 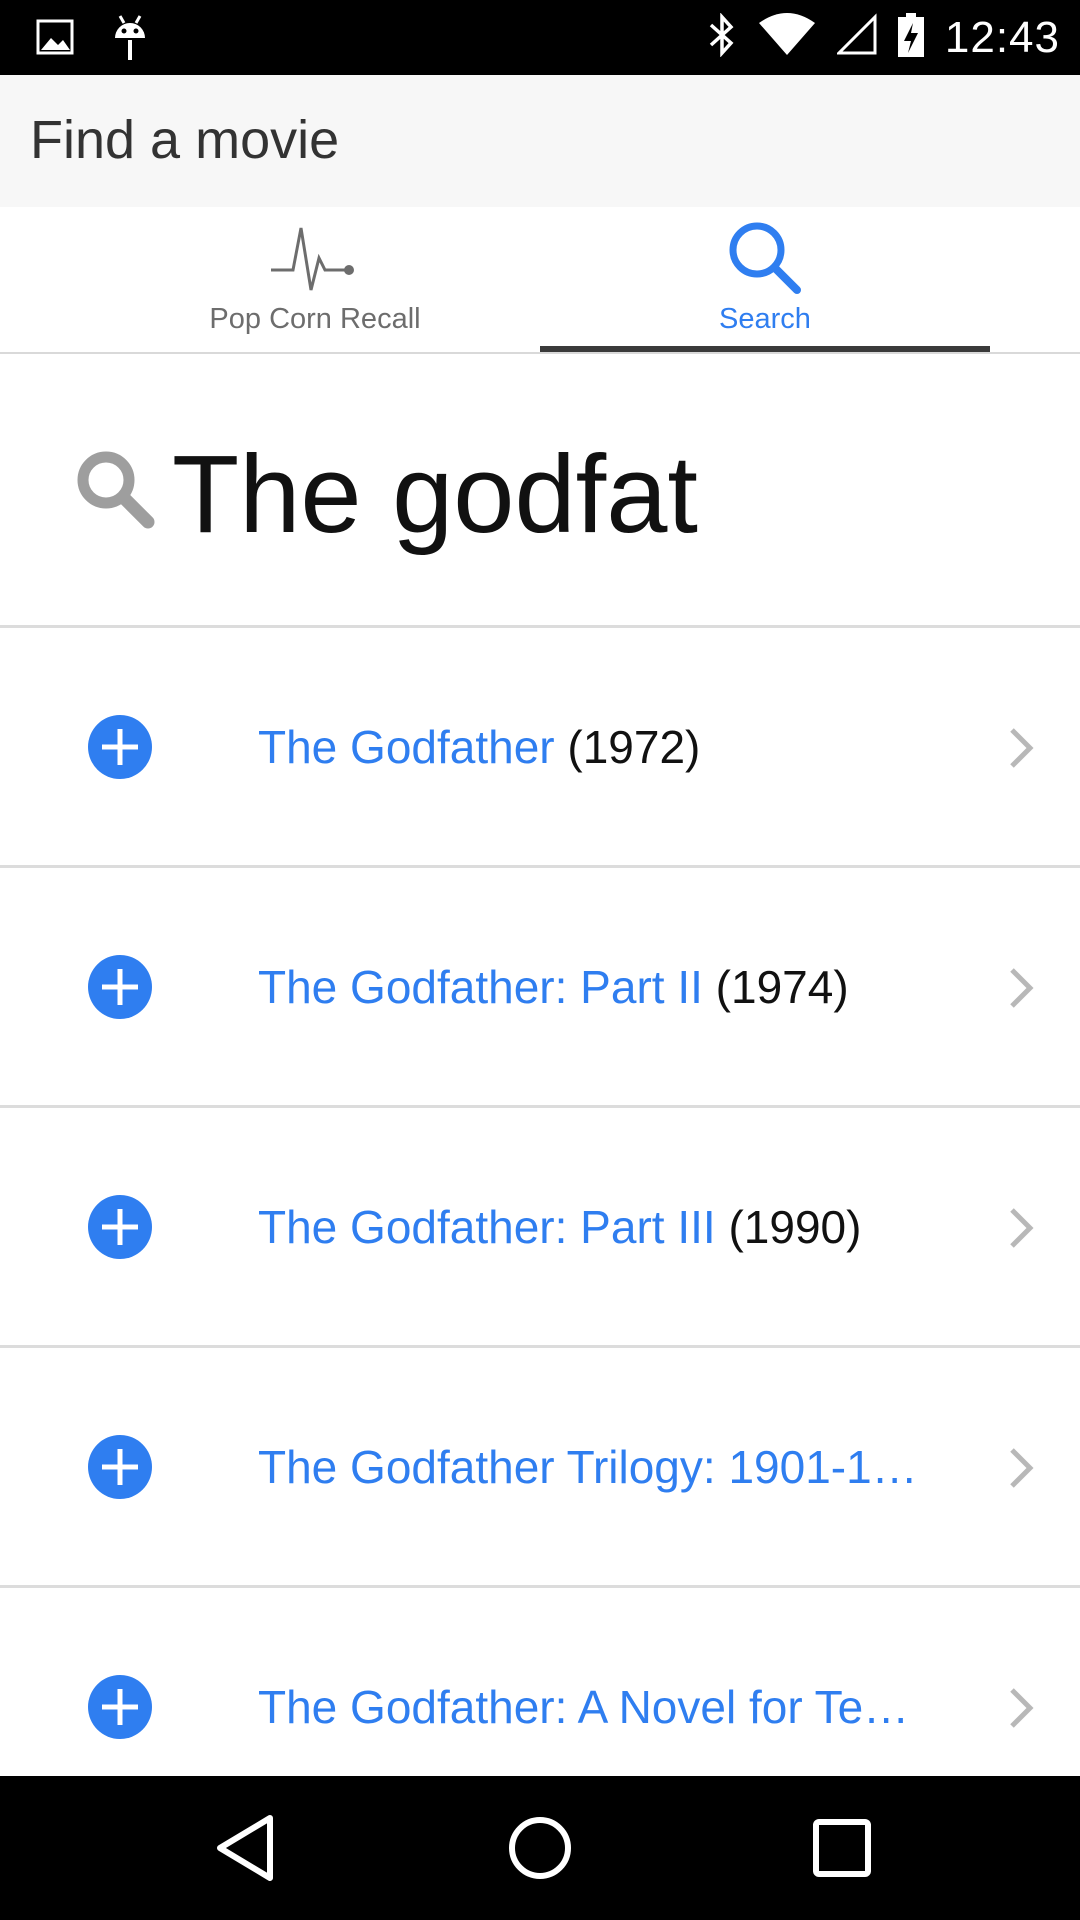 What do you see at coordinates (540, 141) in the screenshot?
I see `app-bar: Find a movie` at bounding box center [540, 141].